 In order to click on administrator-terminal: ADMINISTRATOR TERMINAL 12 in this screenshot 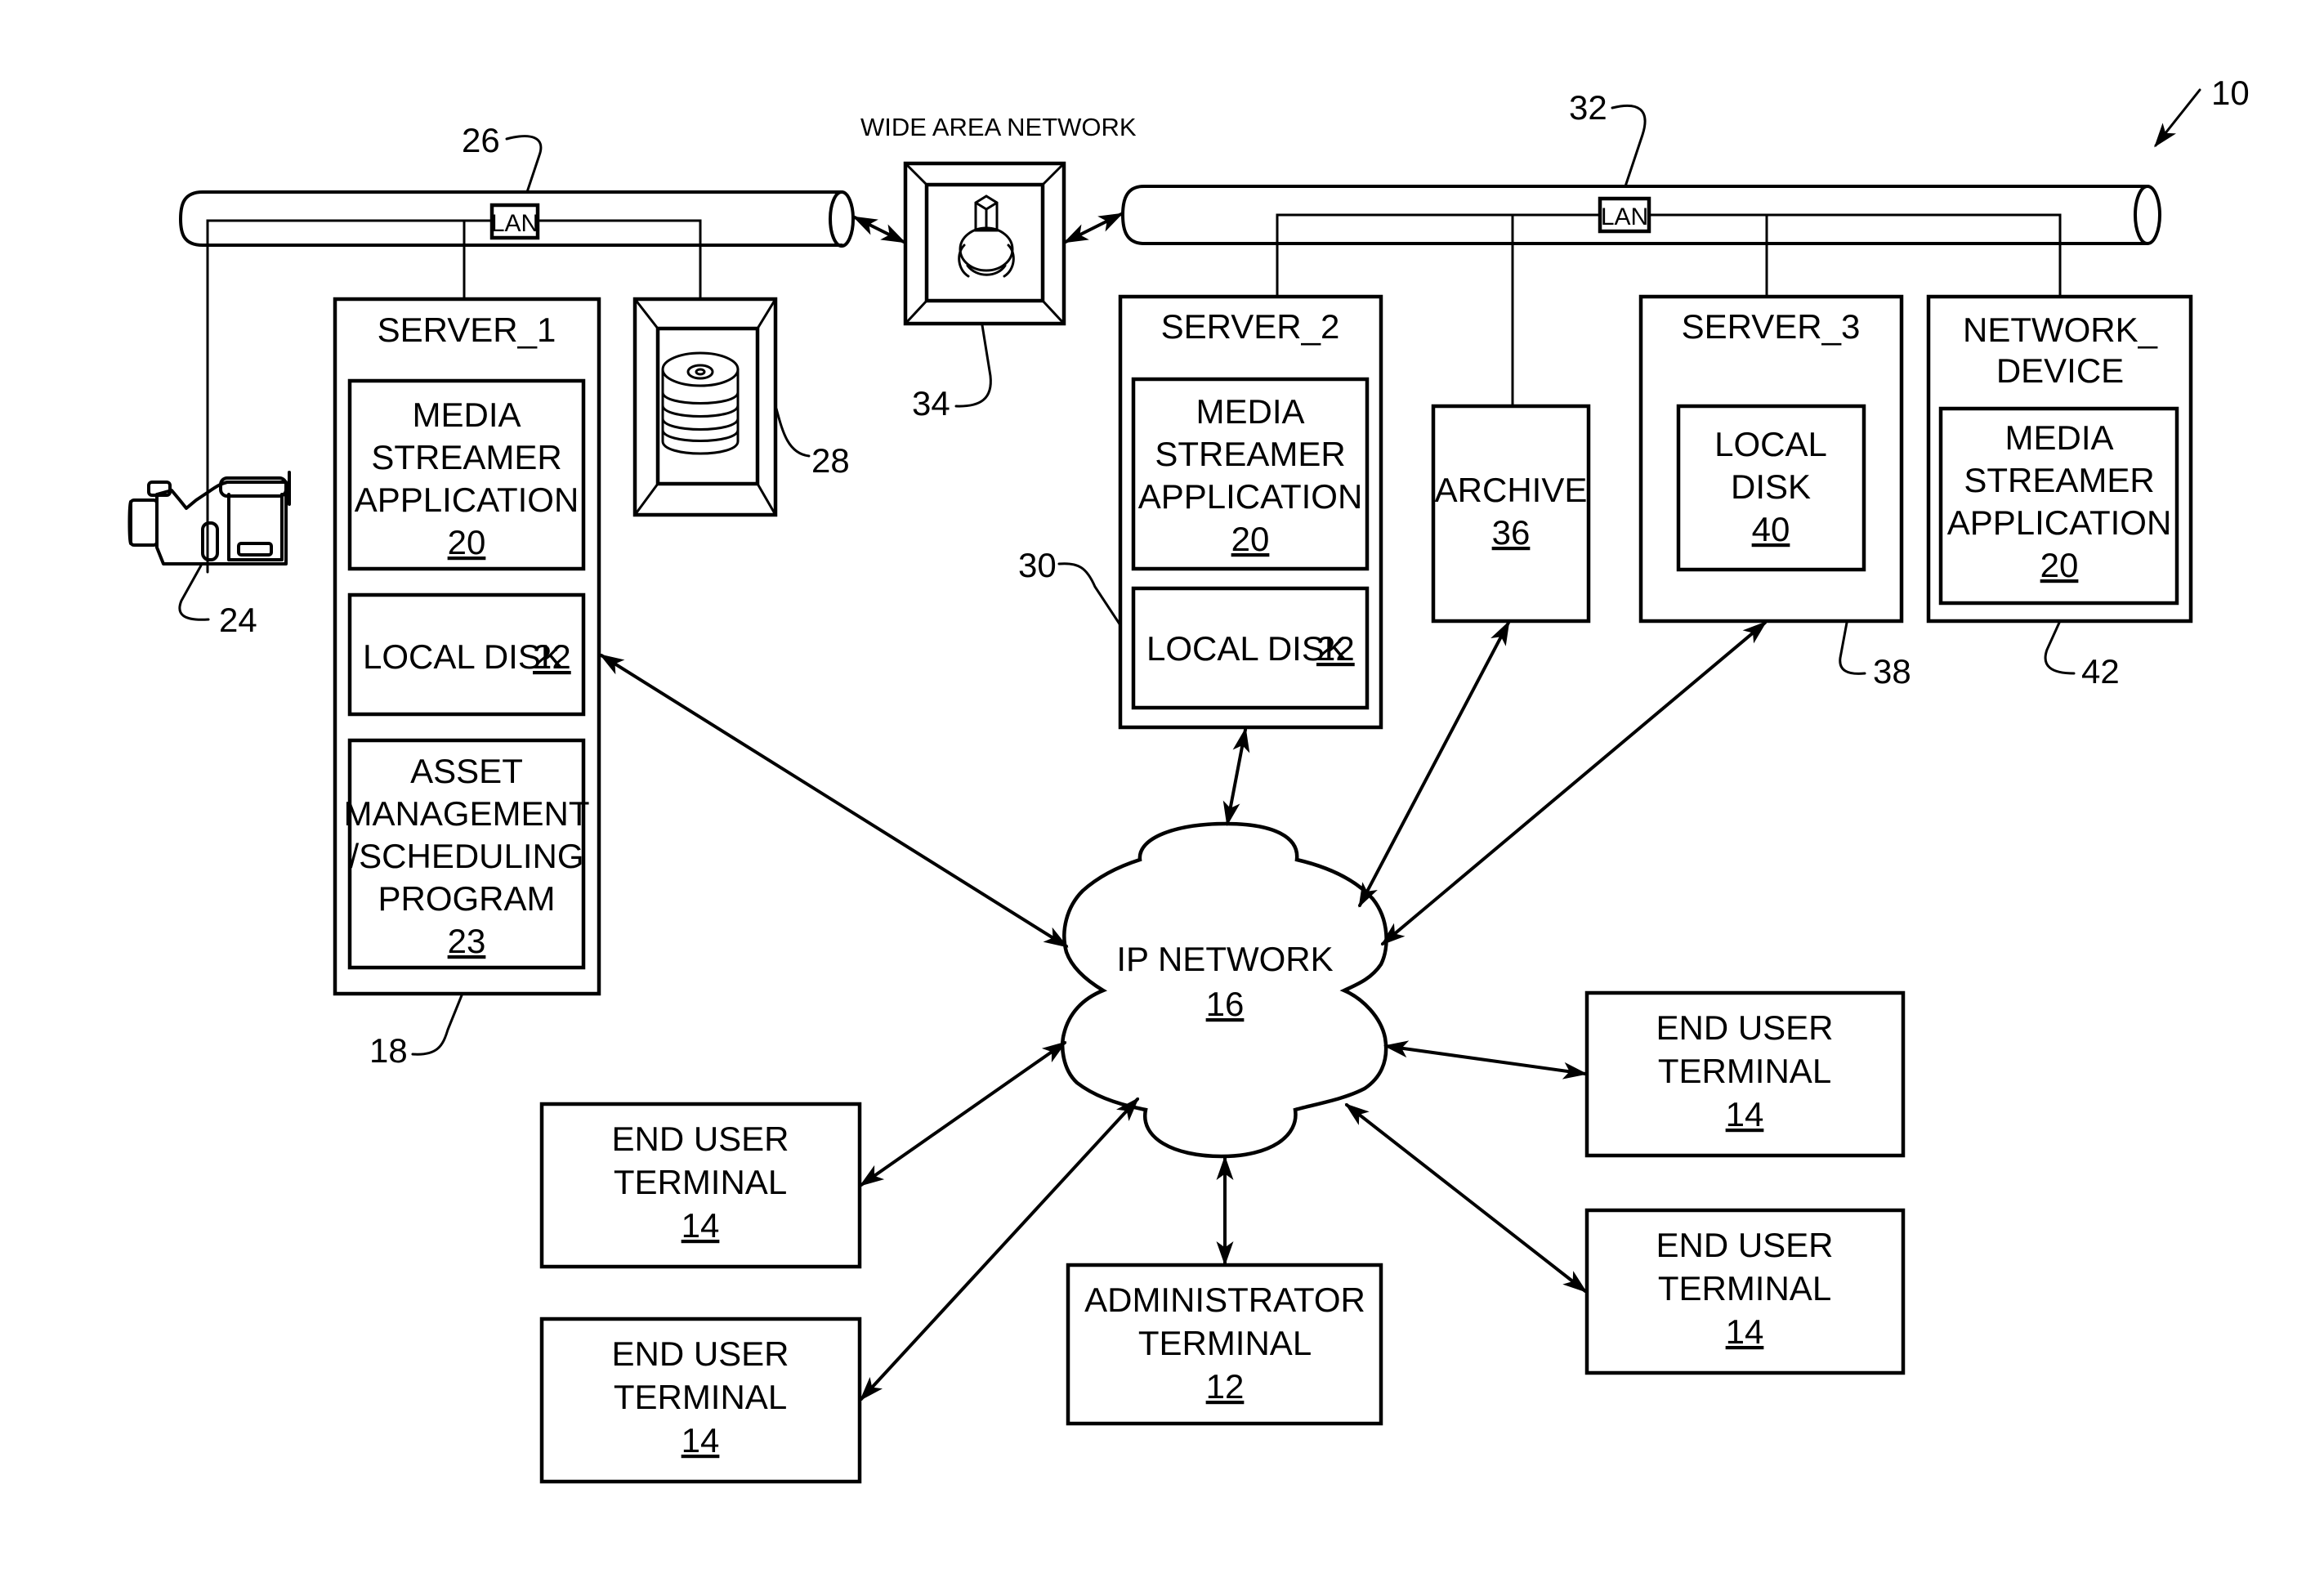, I will do `click(1224, 1344)`.